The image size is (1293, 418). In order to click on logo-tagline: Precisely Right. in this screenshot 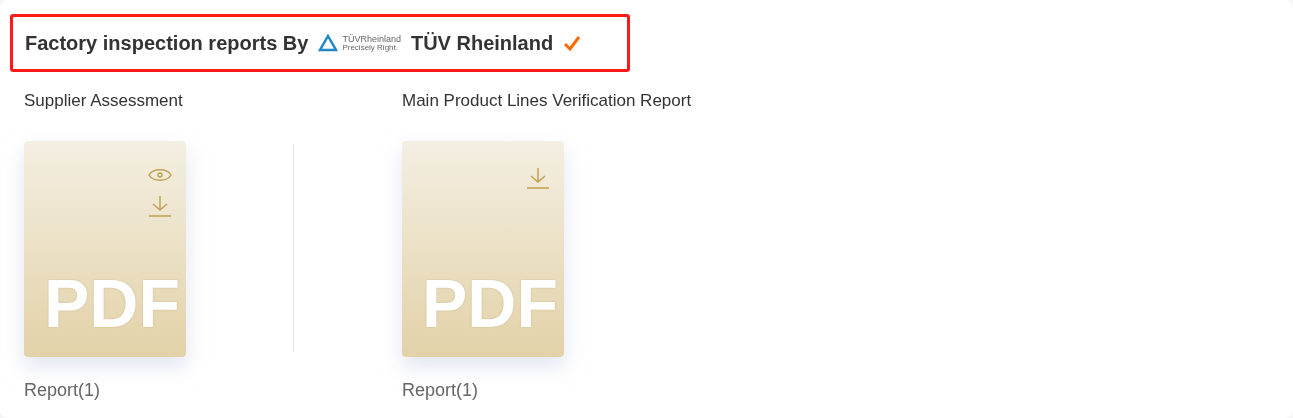, I will do `click(370, 47)`.